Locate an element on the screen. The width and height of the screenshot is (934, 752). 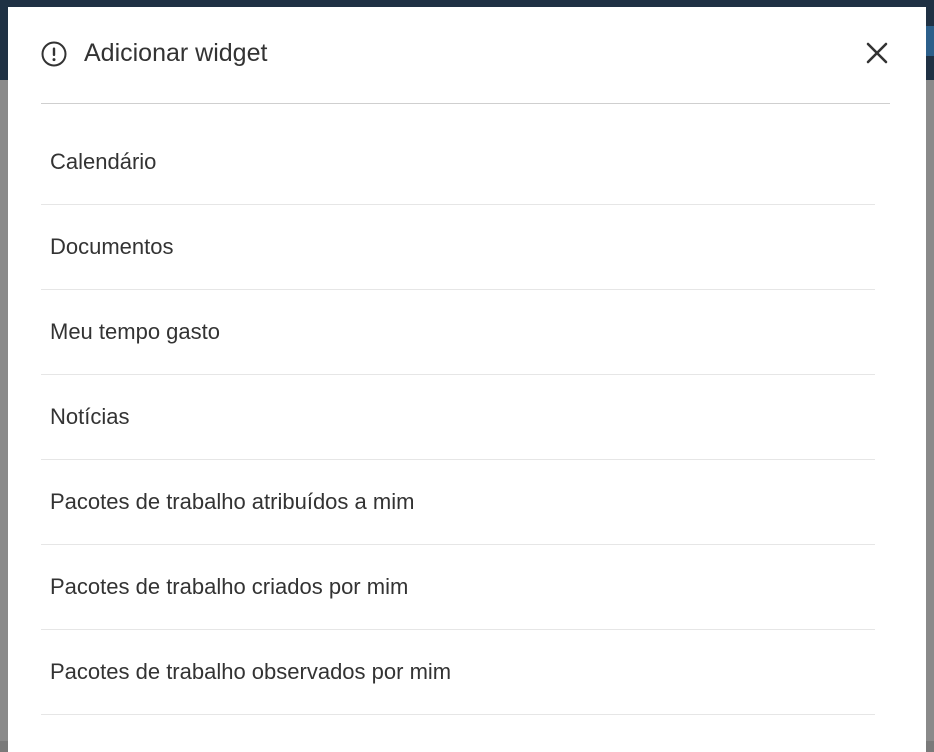
widget-item-label: Pacotes de trabalho criados por mim is located at coordinates (229, 586).